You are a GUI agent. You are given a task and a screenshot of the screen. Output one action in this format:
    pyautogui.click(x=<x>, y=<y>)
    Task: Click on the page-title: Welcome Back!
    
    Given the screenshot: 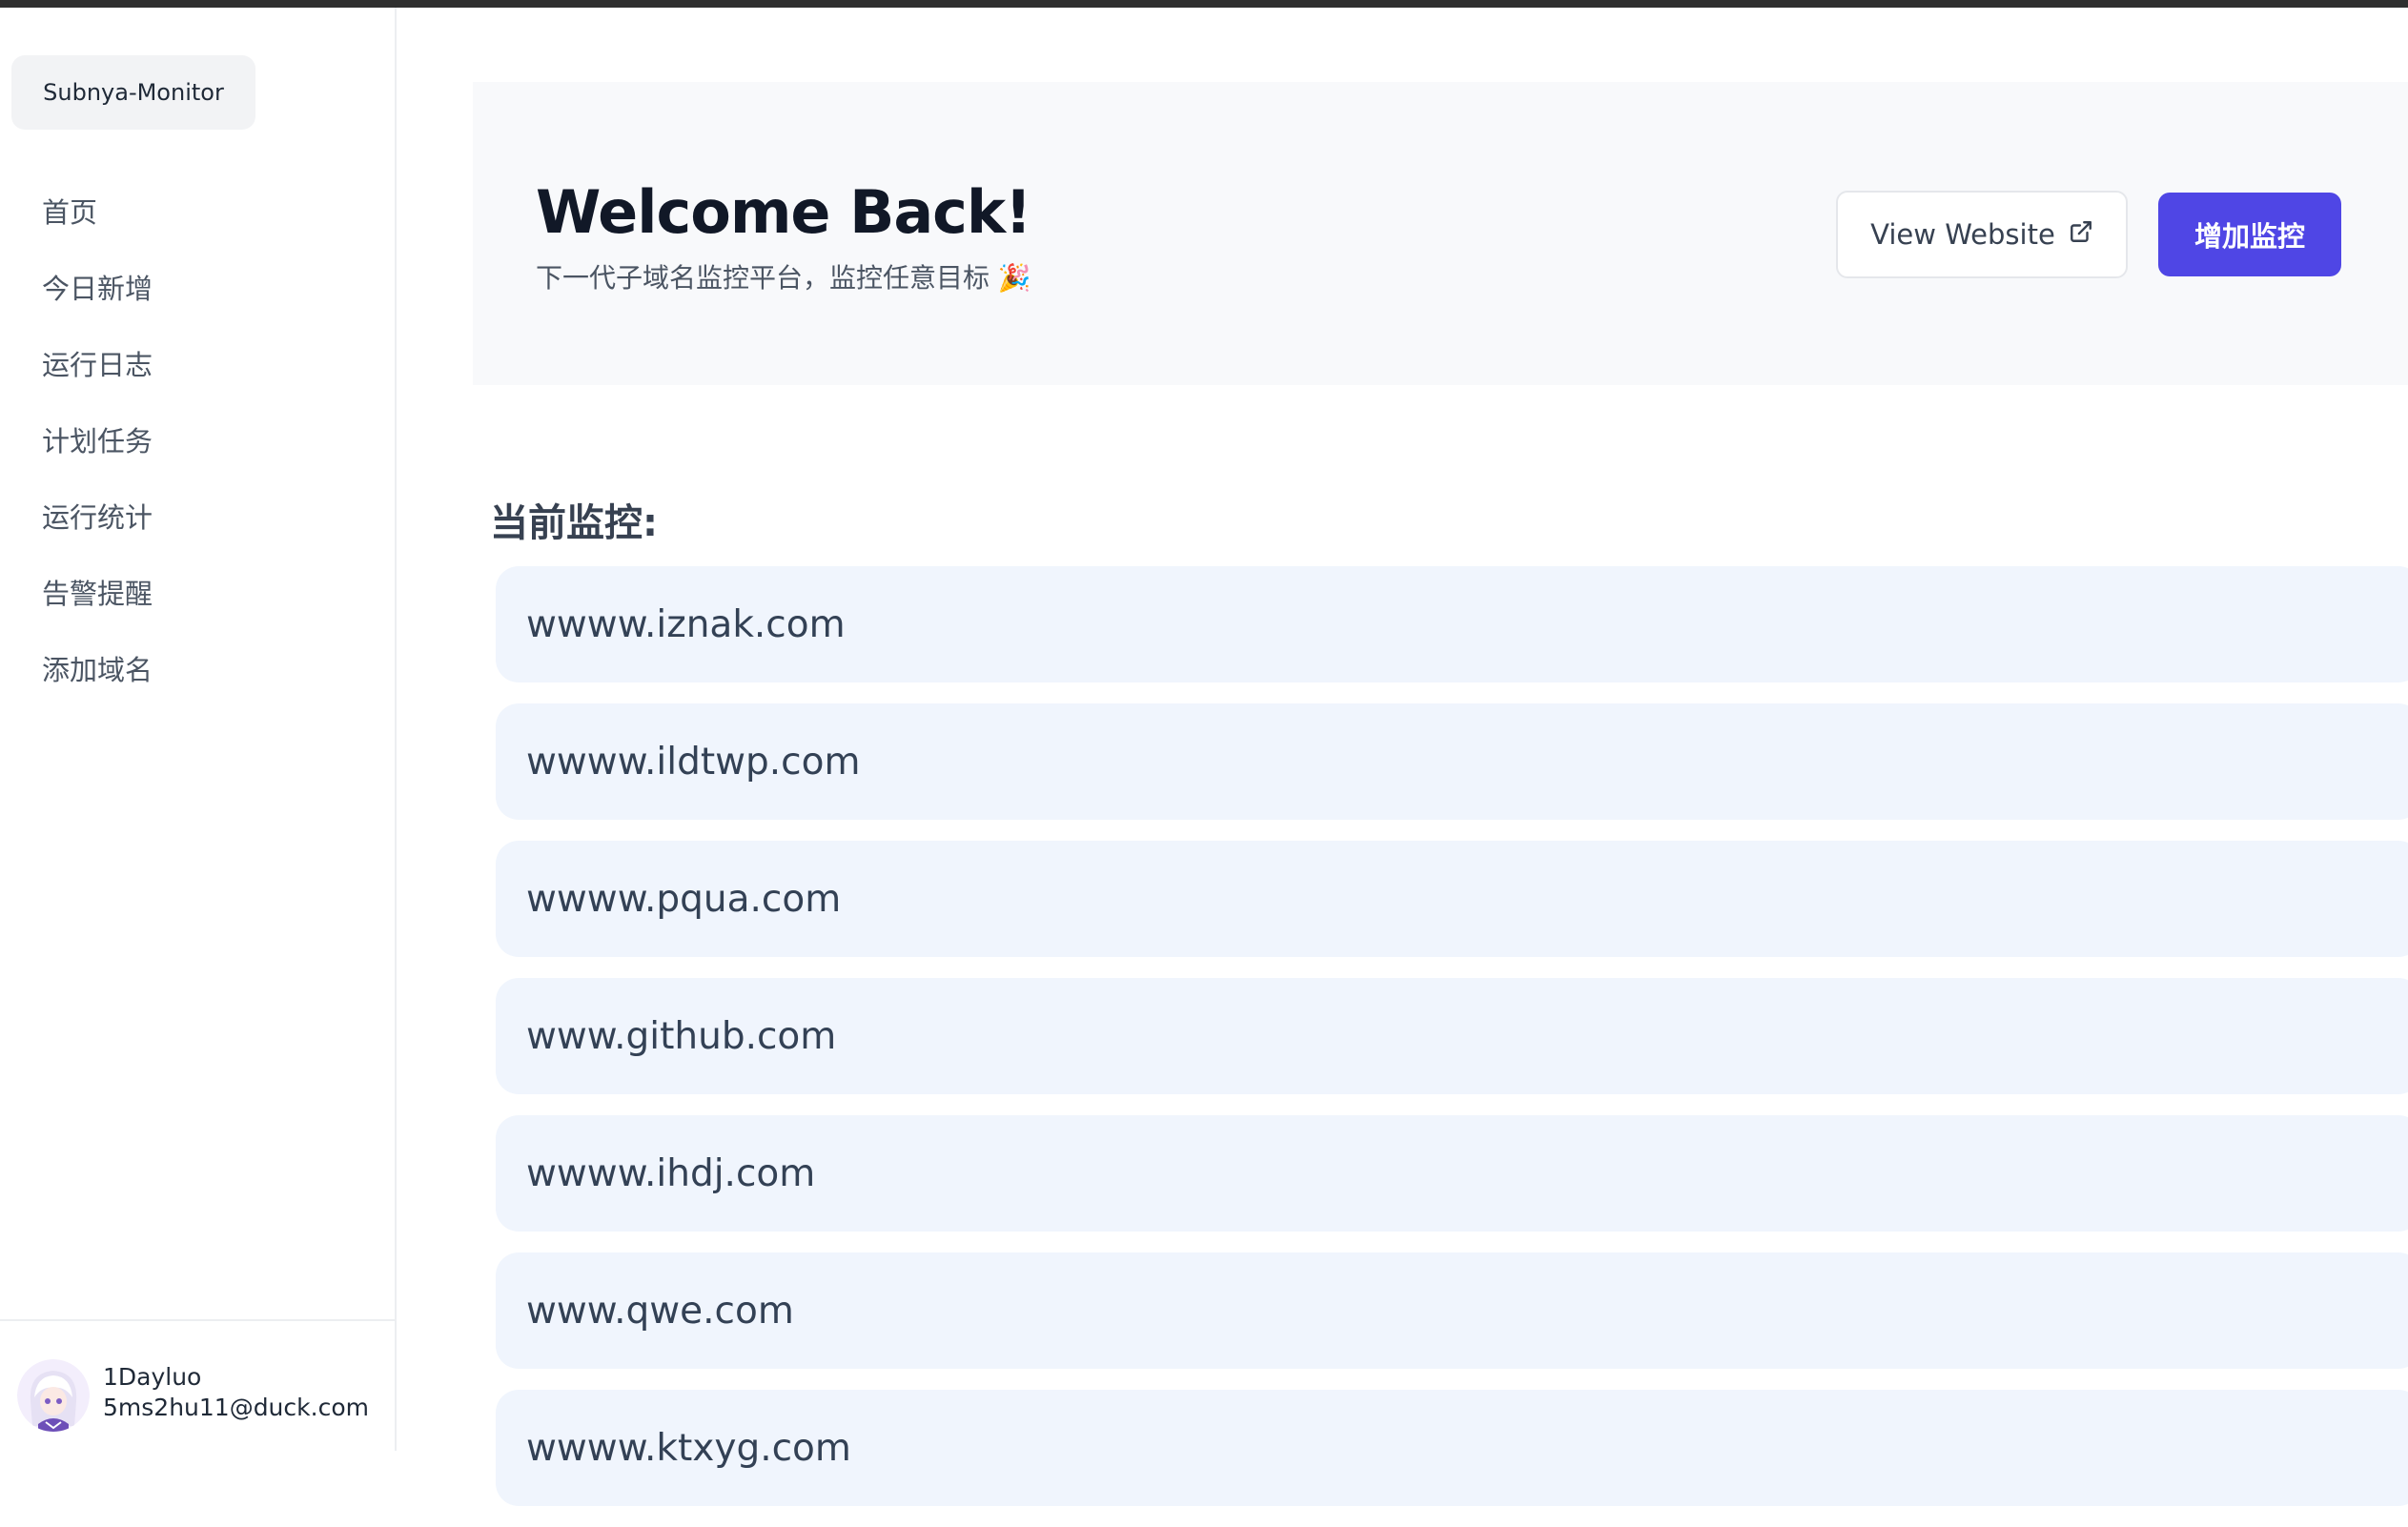 What is the action you would take?
    pyautogui.click(x=783, y=212)
    